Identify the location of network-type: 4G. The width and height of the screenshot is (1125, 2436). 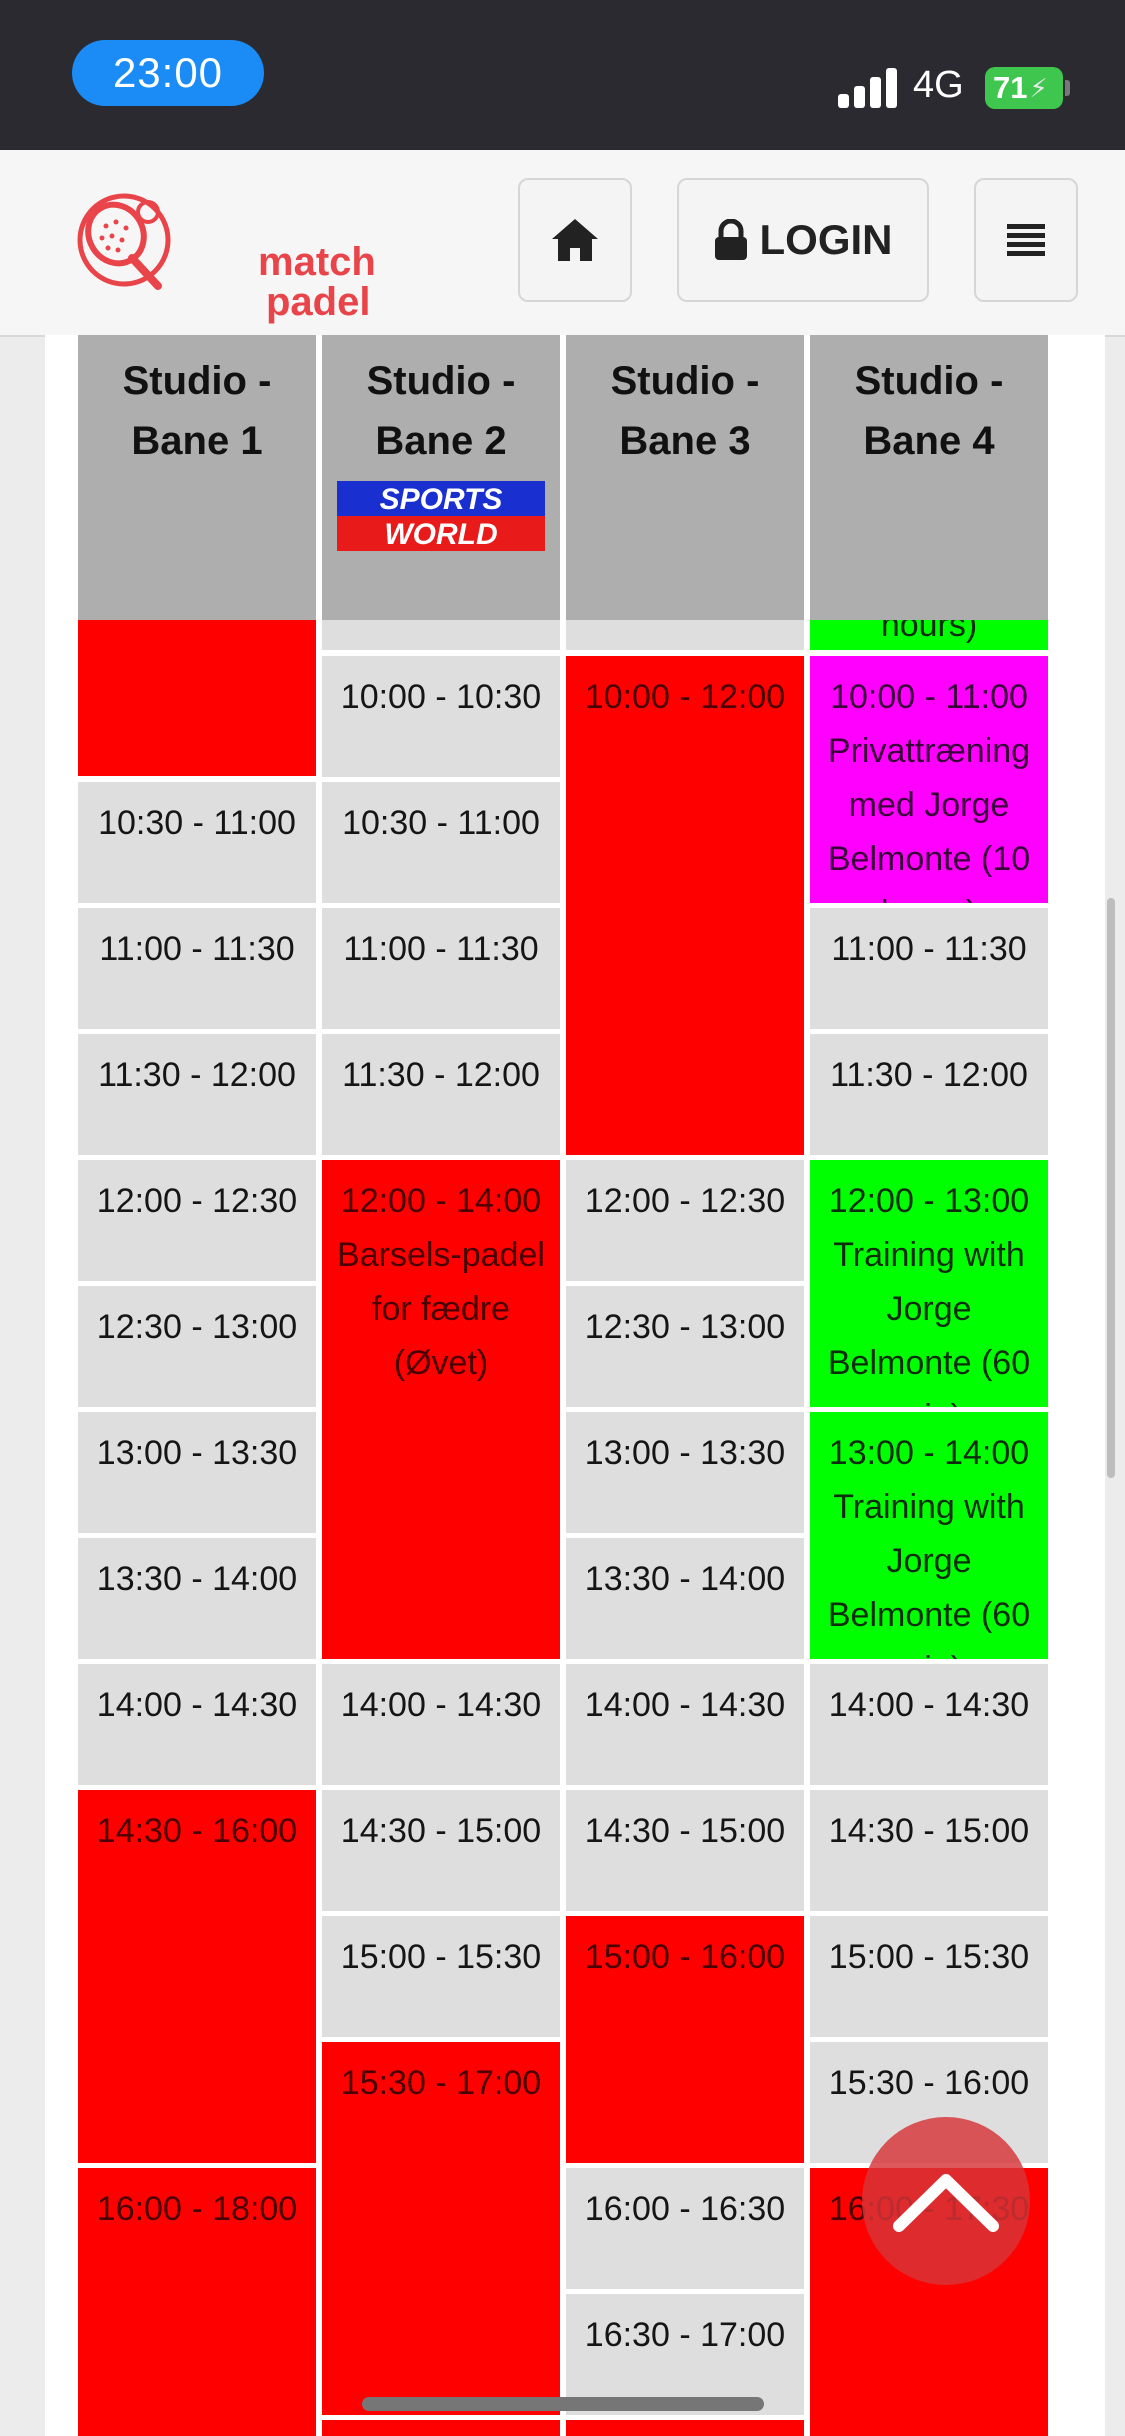
(938, 85).